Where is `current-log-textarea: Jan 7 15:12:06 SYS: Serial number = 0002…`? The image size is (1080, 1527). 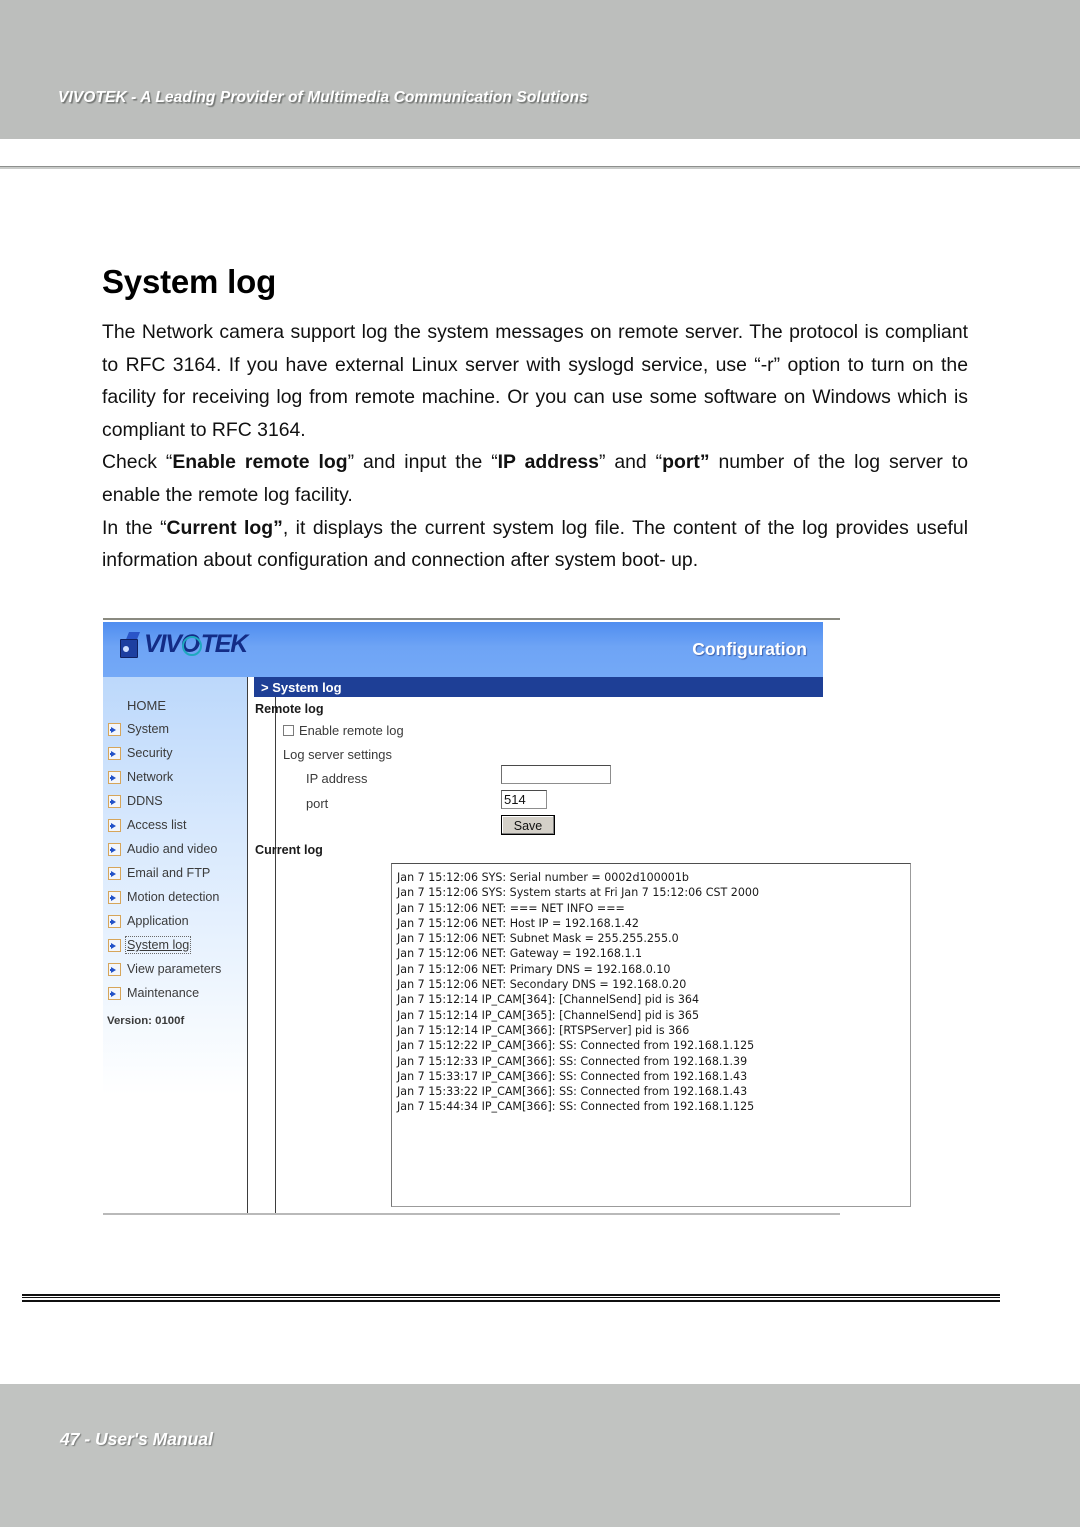
current-log-textarea: Jan 7 15:12:06 SYS: Serial number = 0002… is located at coordinates (651, 1035).